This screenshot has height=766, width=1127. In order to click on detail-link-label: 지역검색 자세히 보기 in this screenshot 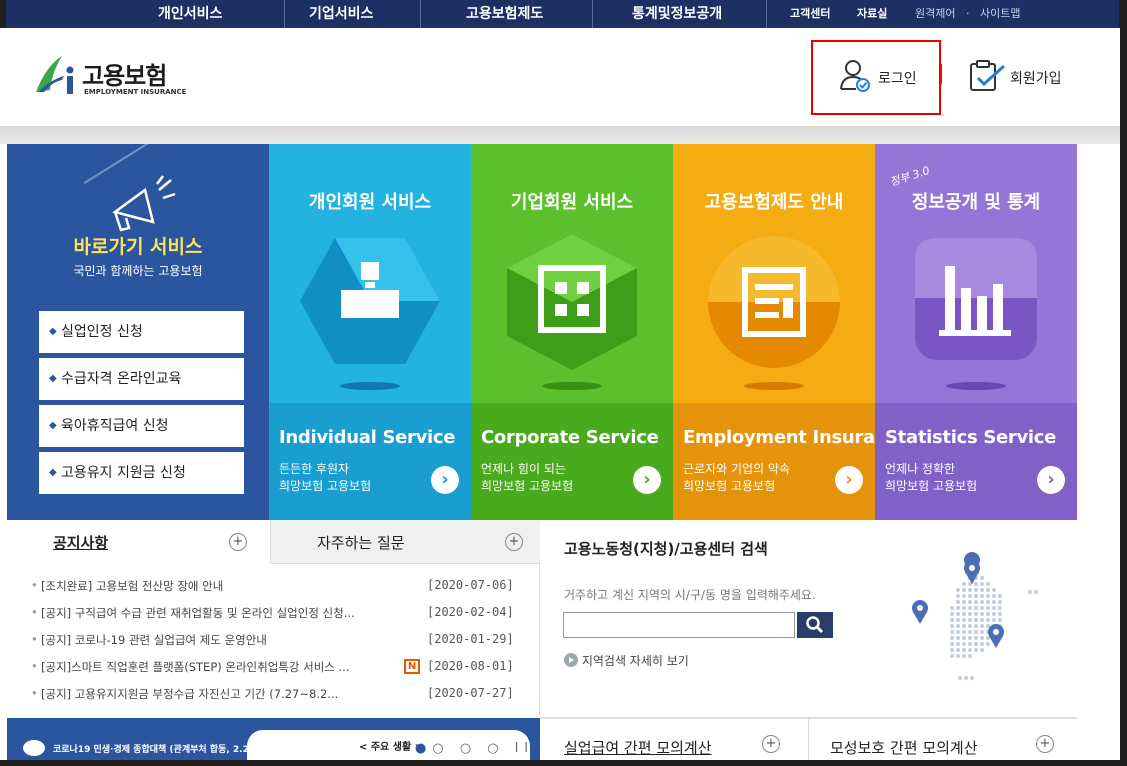, I will do `click(635, 661)`.